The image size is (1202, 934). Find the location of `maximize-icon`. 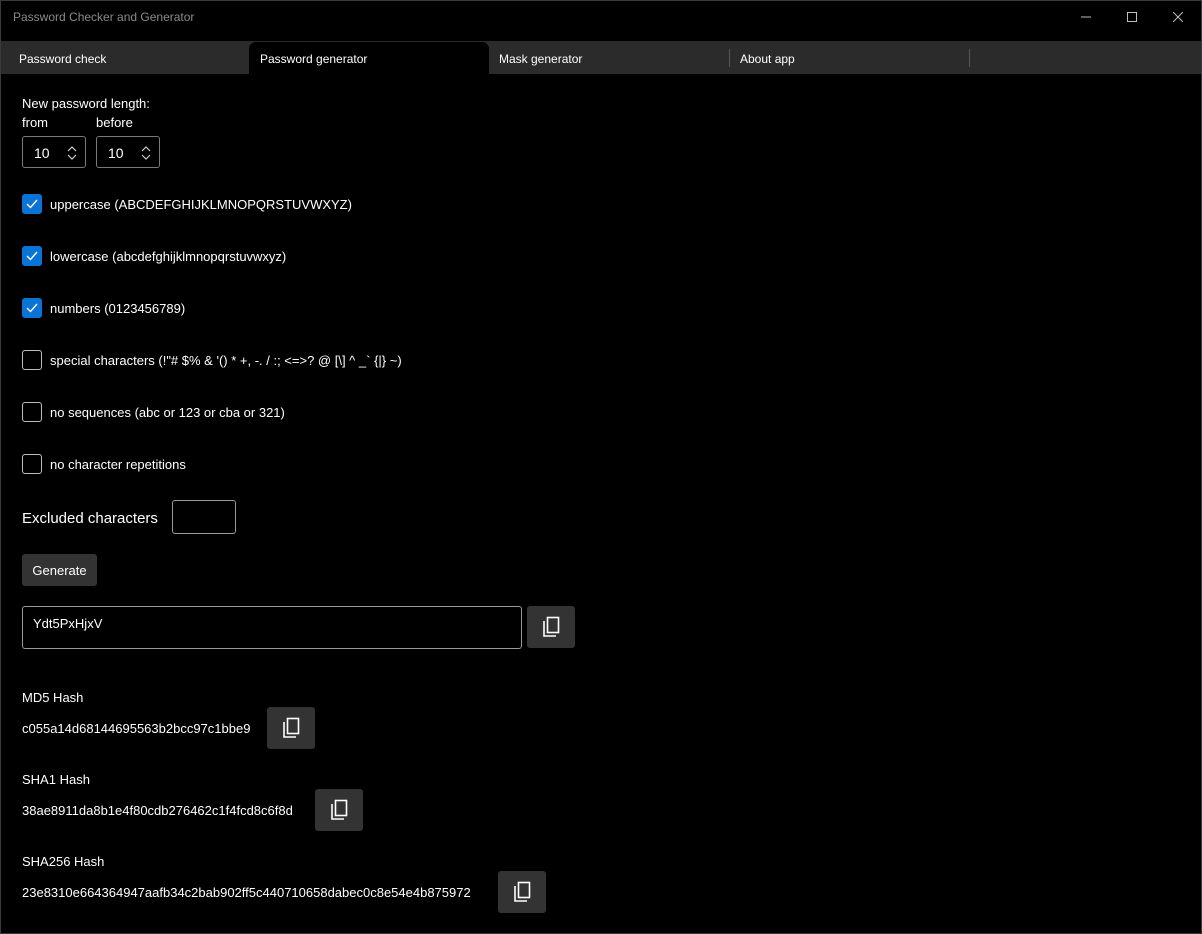

maximize-icon is located at coordinates (1132, 17).